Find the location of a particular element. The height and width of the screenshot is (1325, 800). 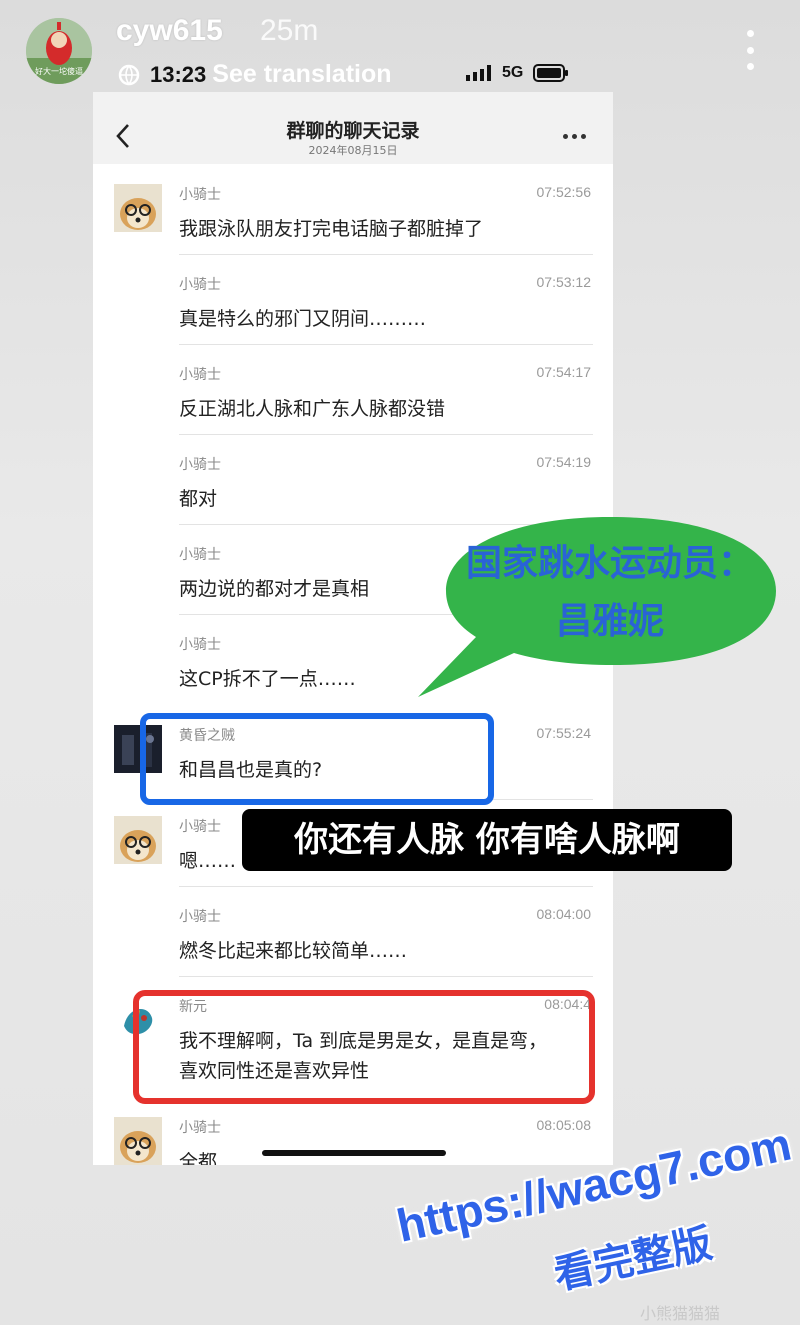

story-time-ago: 25m is located at coordinates (289, 30).